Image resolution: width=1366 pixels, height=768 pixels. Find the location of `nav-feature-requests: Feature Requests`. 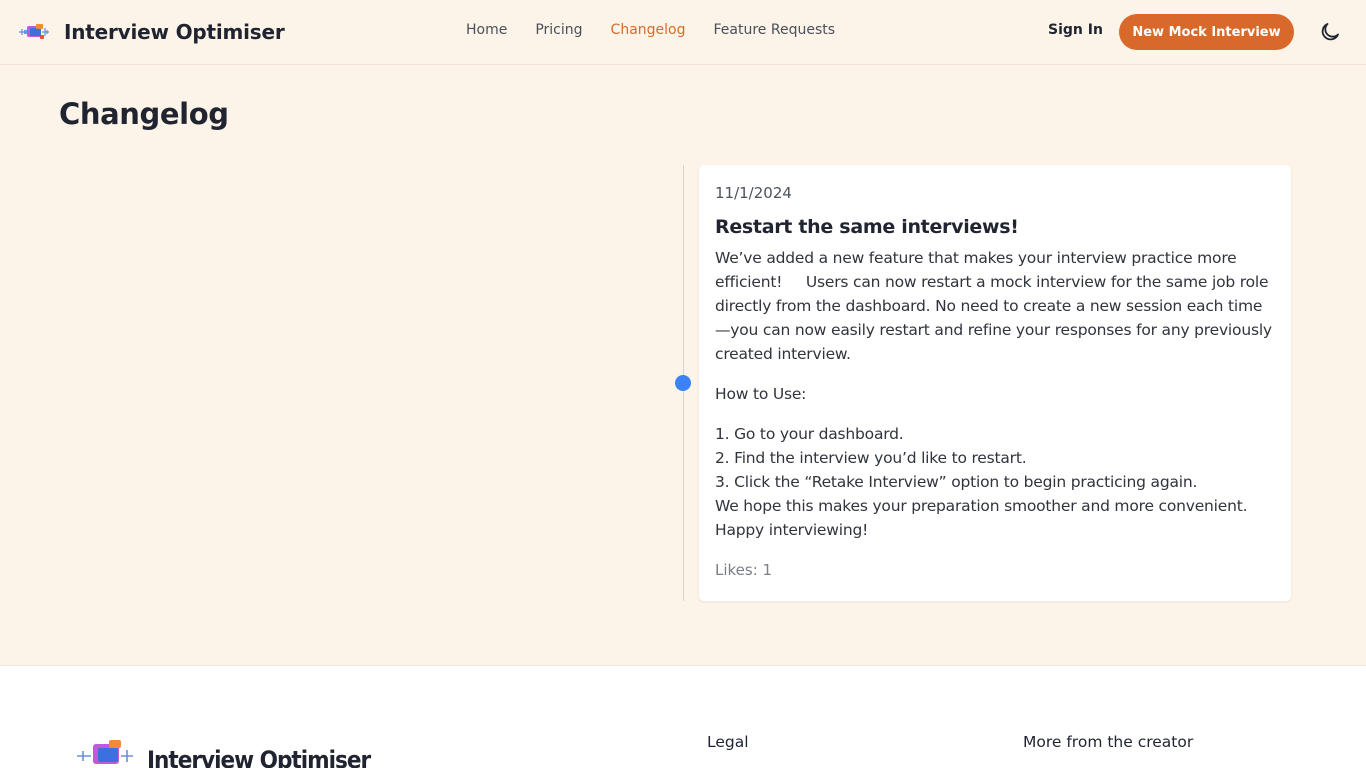

nav-feature-requests: Feature Requests is located at coordinates (775, 30).